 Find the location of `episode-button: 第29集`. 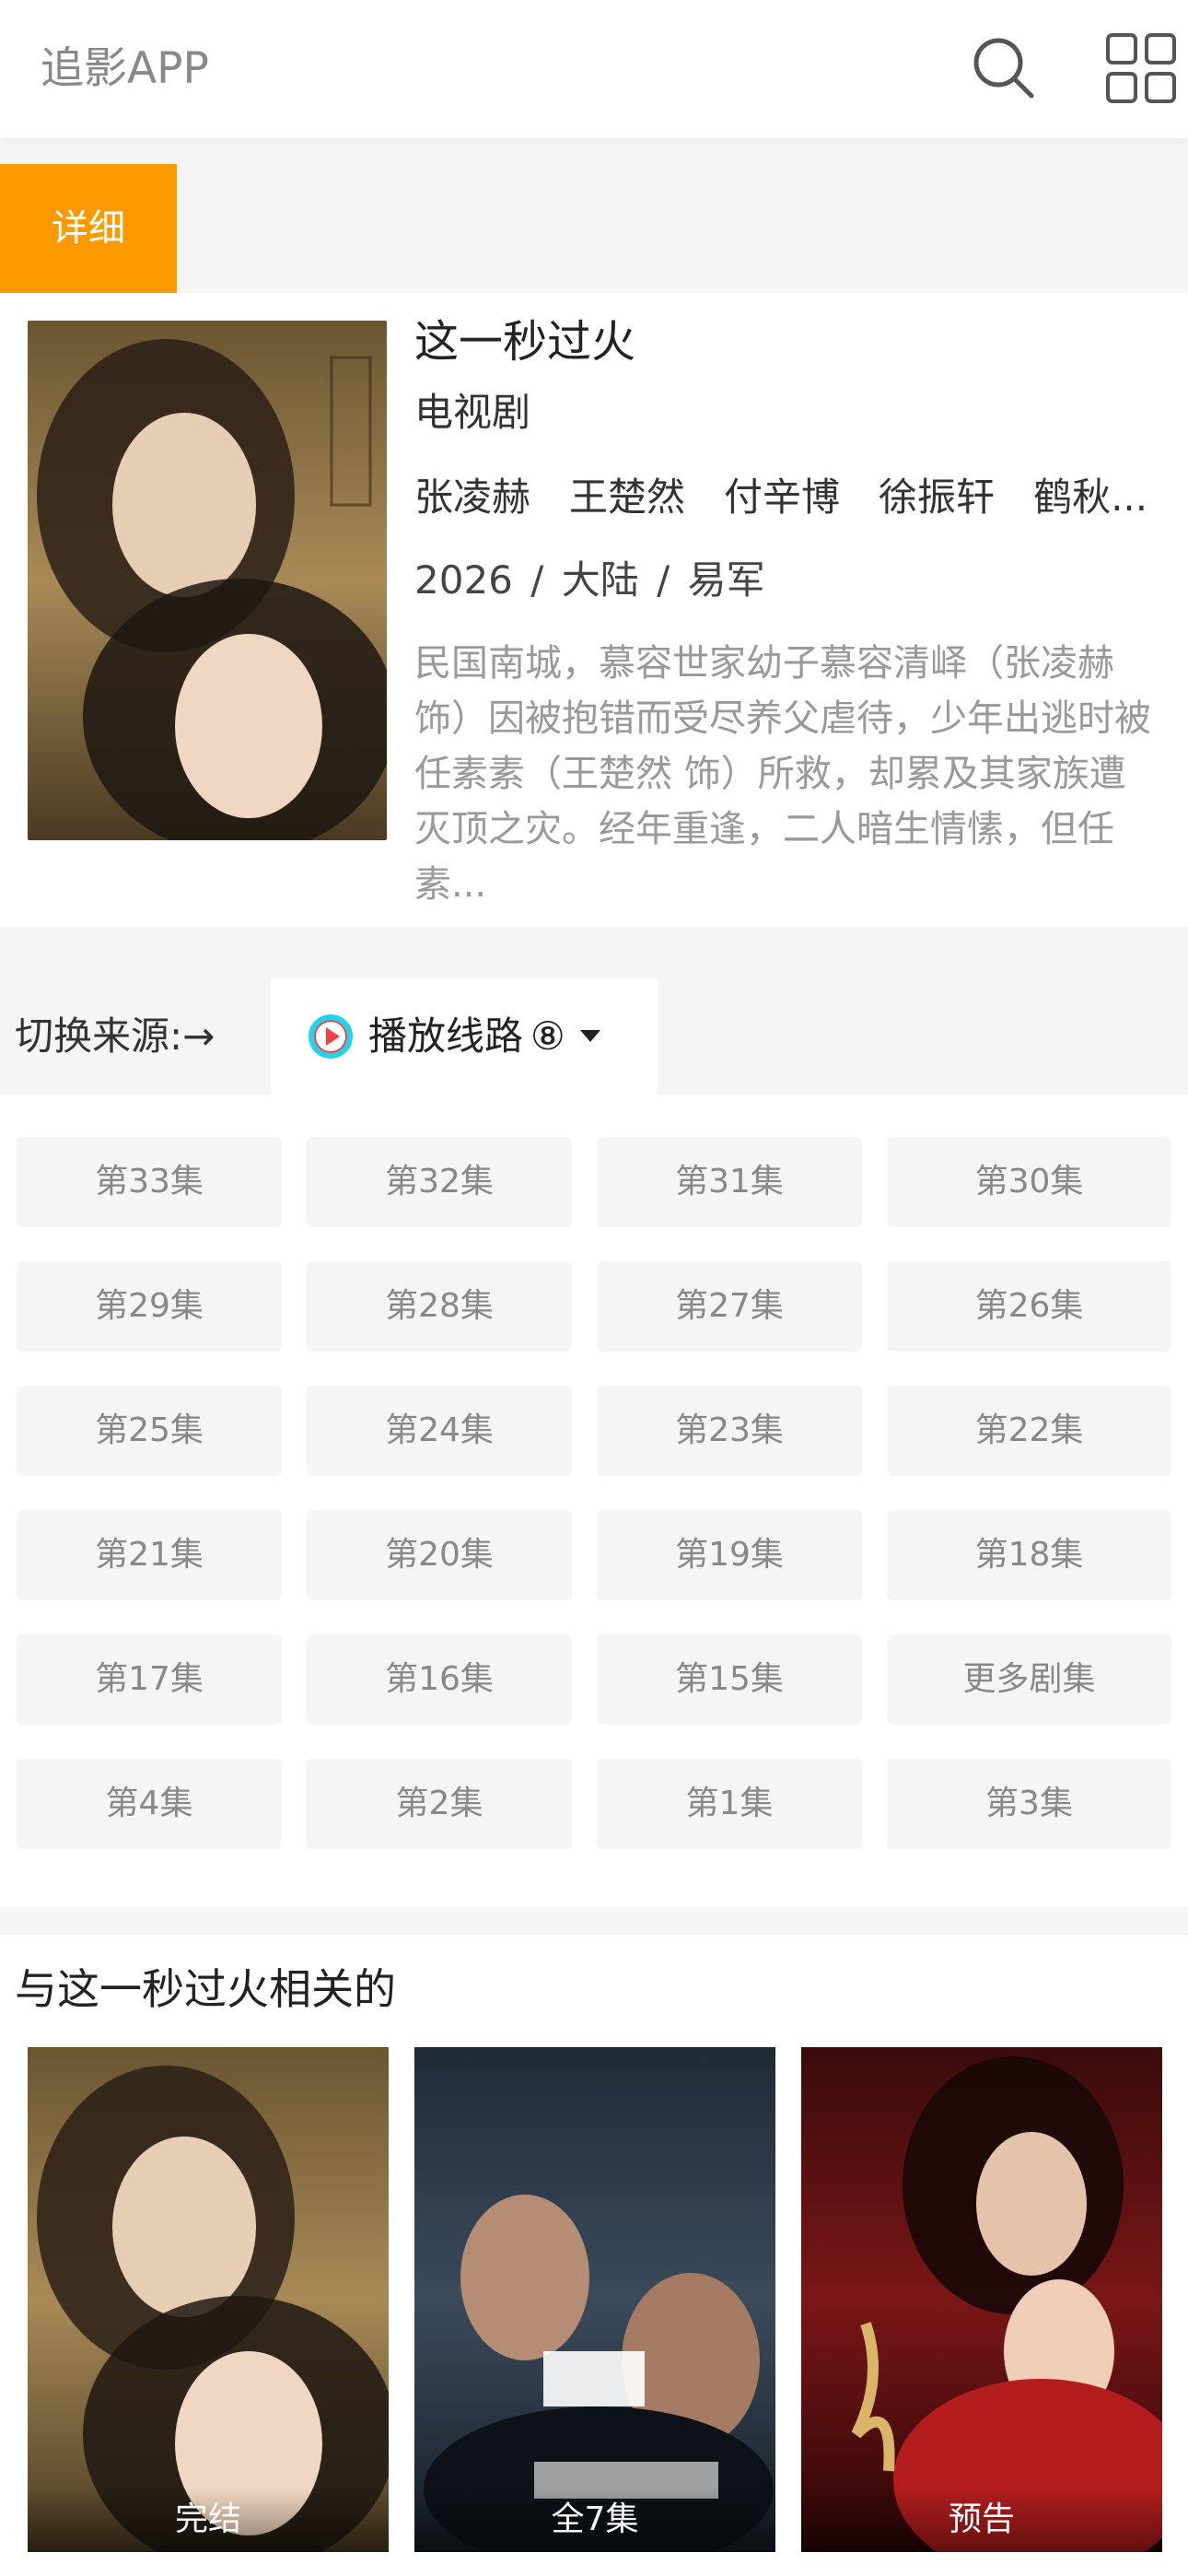

episode-button: 第29集 is located at coordinates (149, 1306).